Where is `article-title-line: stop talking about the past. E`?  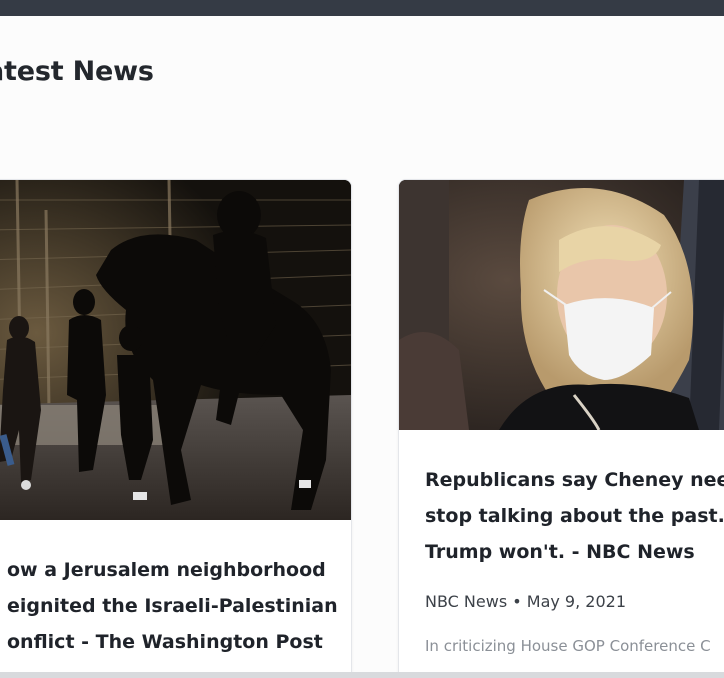 article-title-line: stop talking about the past. E is located at coordinates (574, 516).